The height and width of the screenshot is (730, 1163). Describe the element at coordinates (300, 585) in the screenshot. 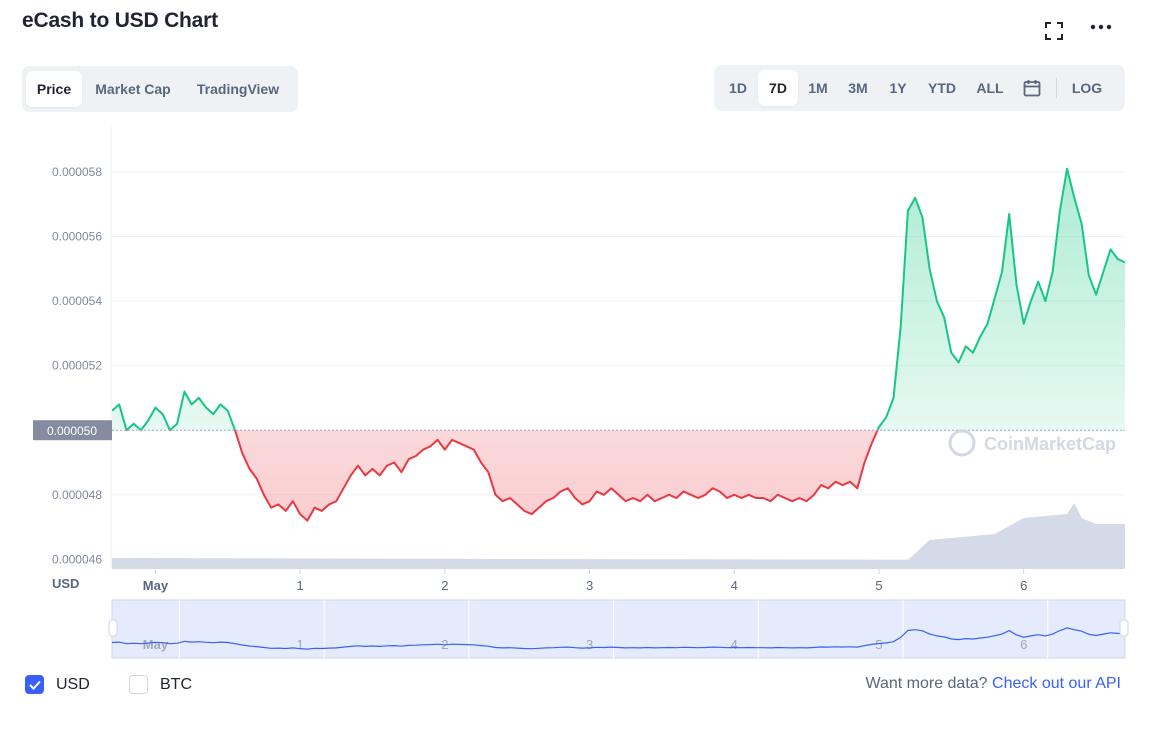

I see `x-tick-label: 1` at that location.